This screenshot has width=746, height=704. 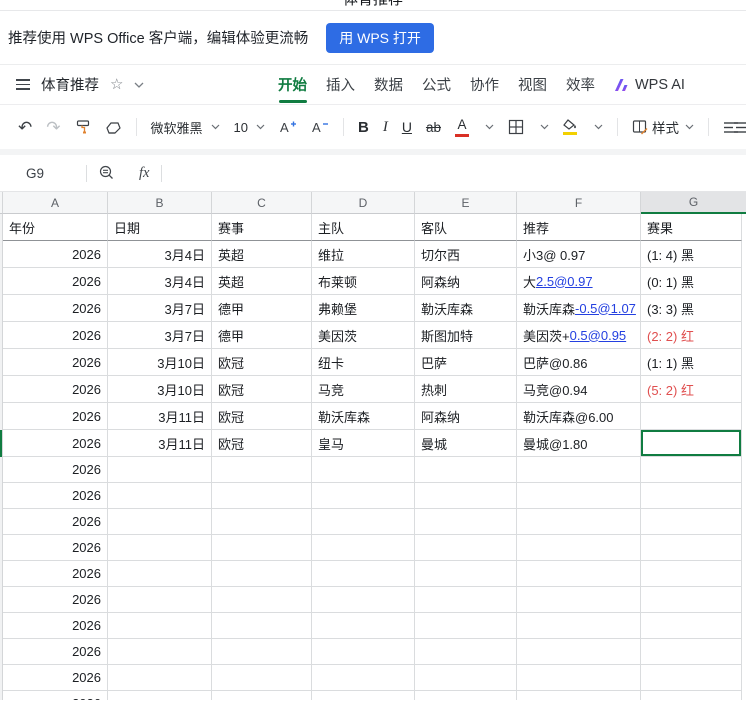 What do you see at coordinates (160, 574) in the screenshot?
I see `cell-B14` at bounding box center [160, 574].